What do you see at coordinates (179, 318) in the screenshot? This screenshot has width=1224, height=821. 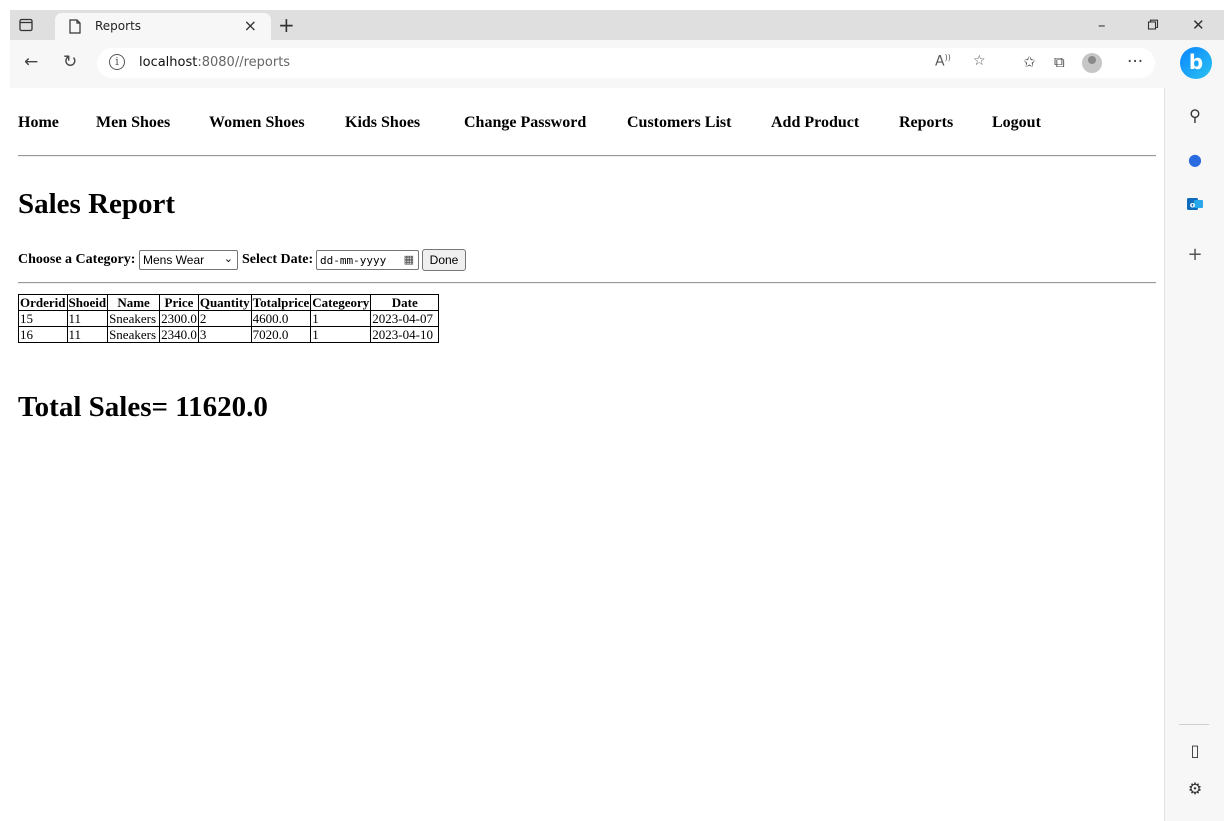 I see `cell-price: 2300.0` at bounding box center [179, 318].